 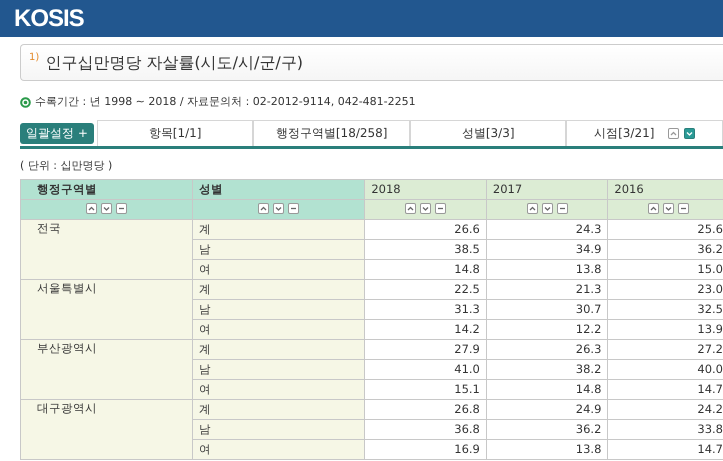 What do you see at coordinates (67, 166) in the screenshot?
I see `unit-label: ( 단위 : 십만명당 )` at bounding box center [67, 166].